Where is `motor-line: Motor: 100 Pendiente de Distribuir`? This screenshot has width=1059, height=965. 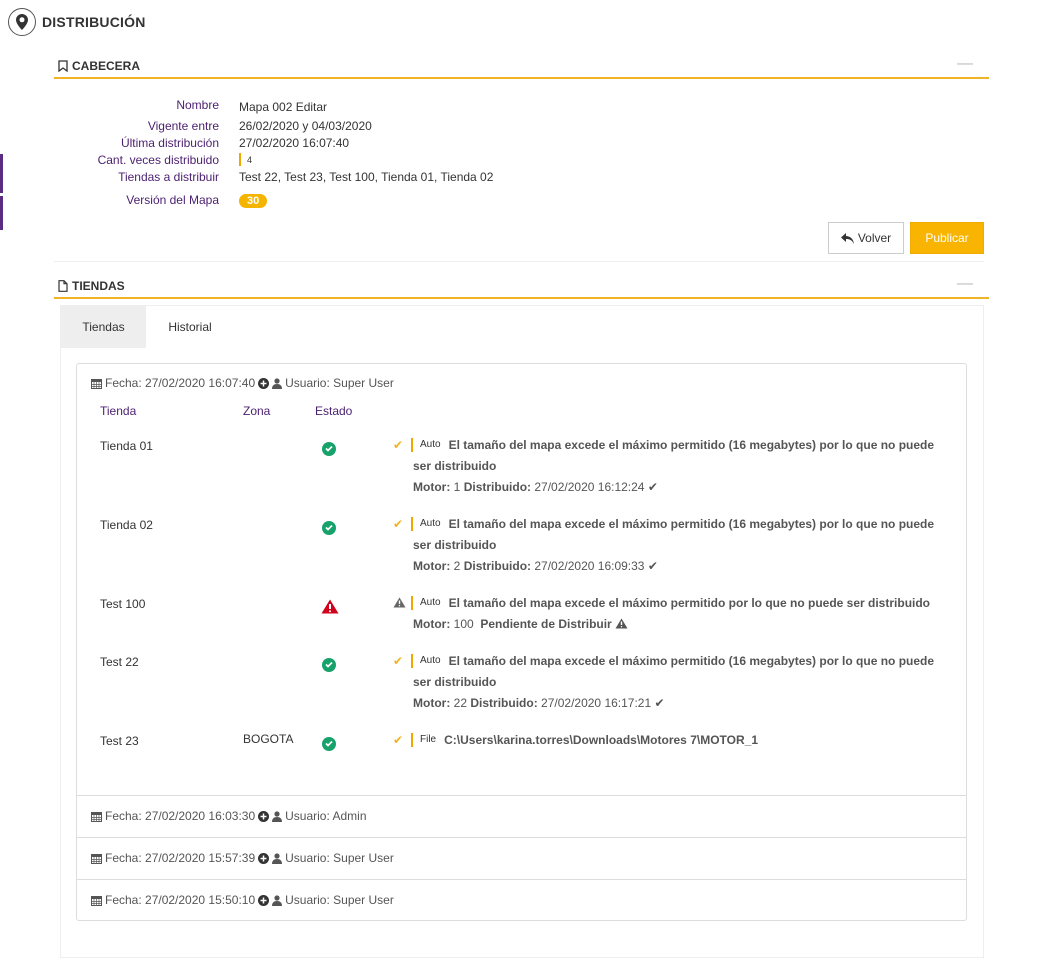 motor-line: Motor: 100 Pendiente de Distribuir is located at coordinates (673, 624).